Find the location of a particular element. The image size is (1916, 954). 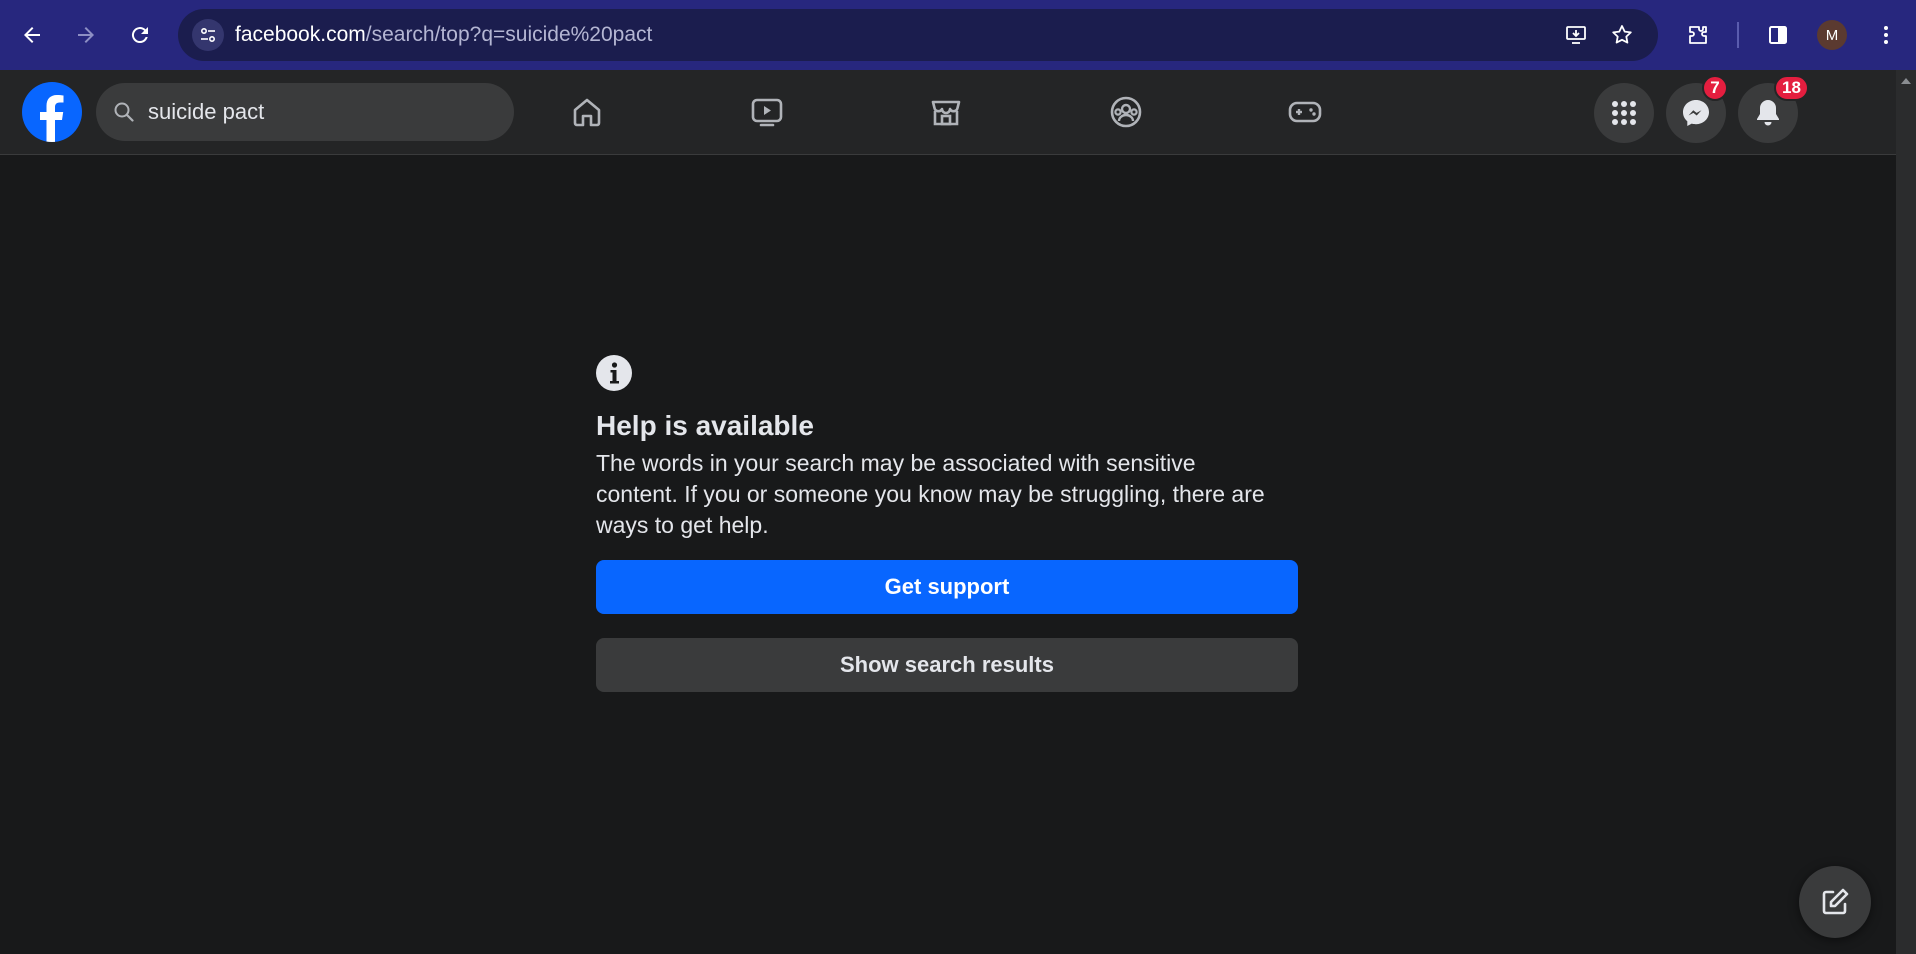

facebook-search-bar is located at coordinates (305, 112).